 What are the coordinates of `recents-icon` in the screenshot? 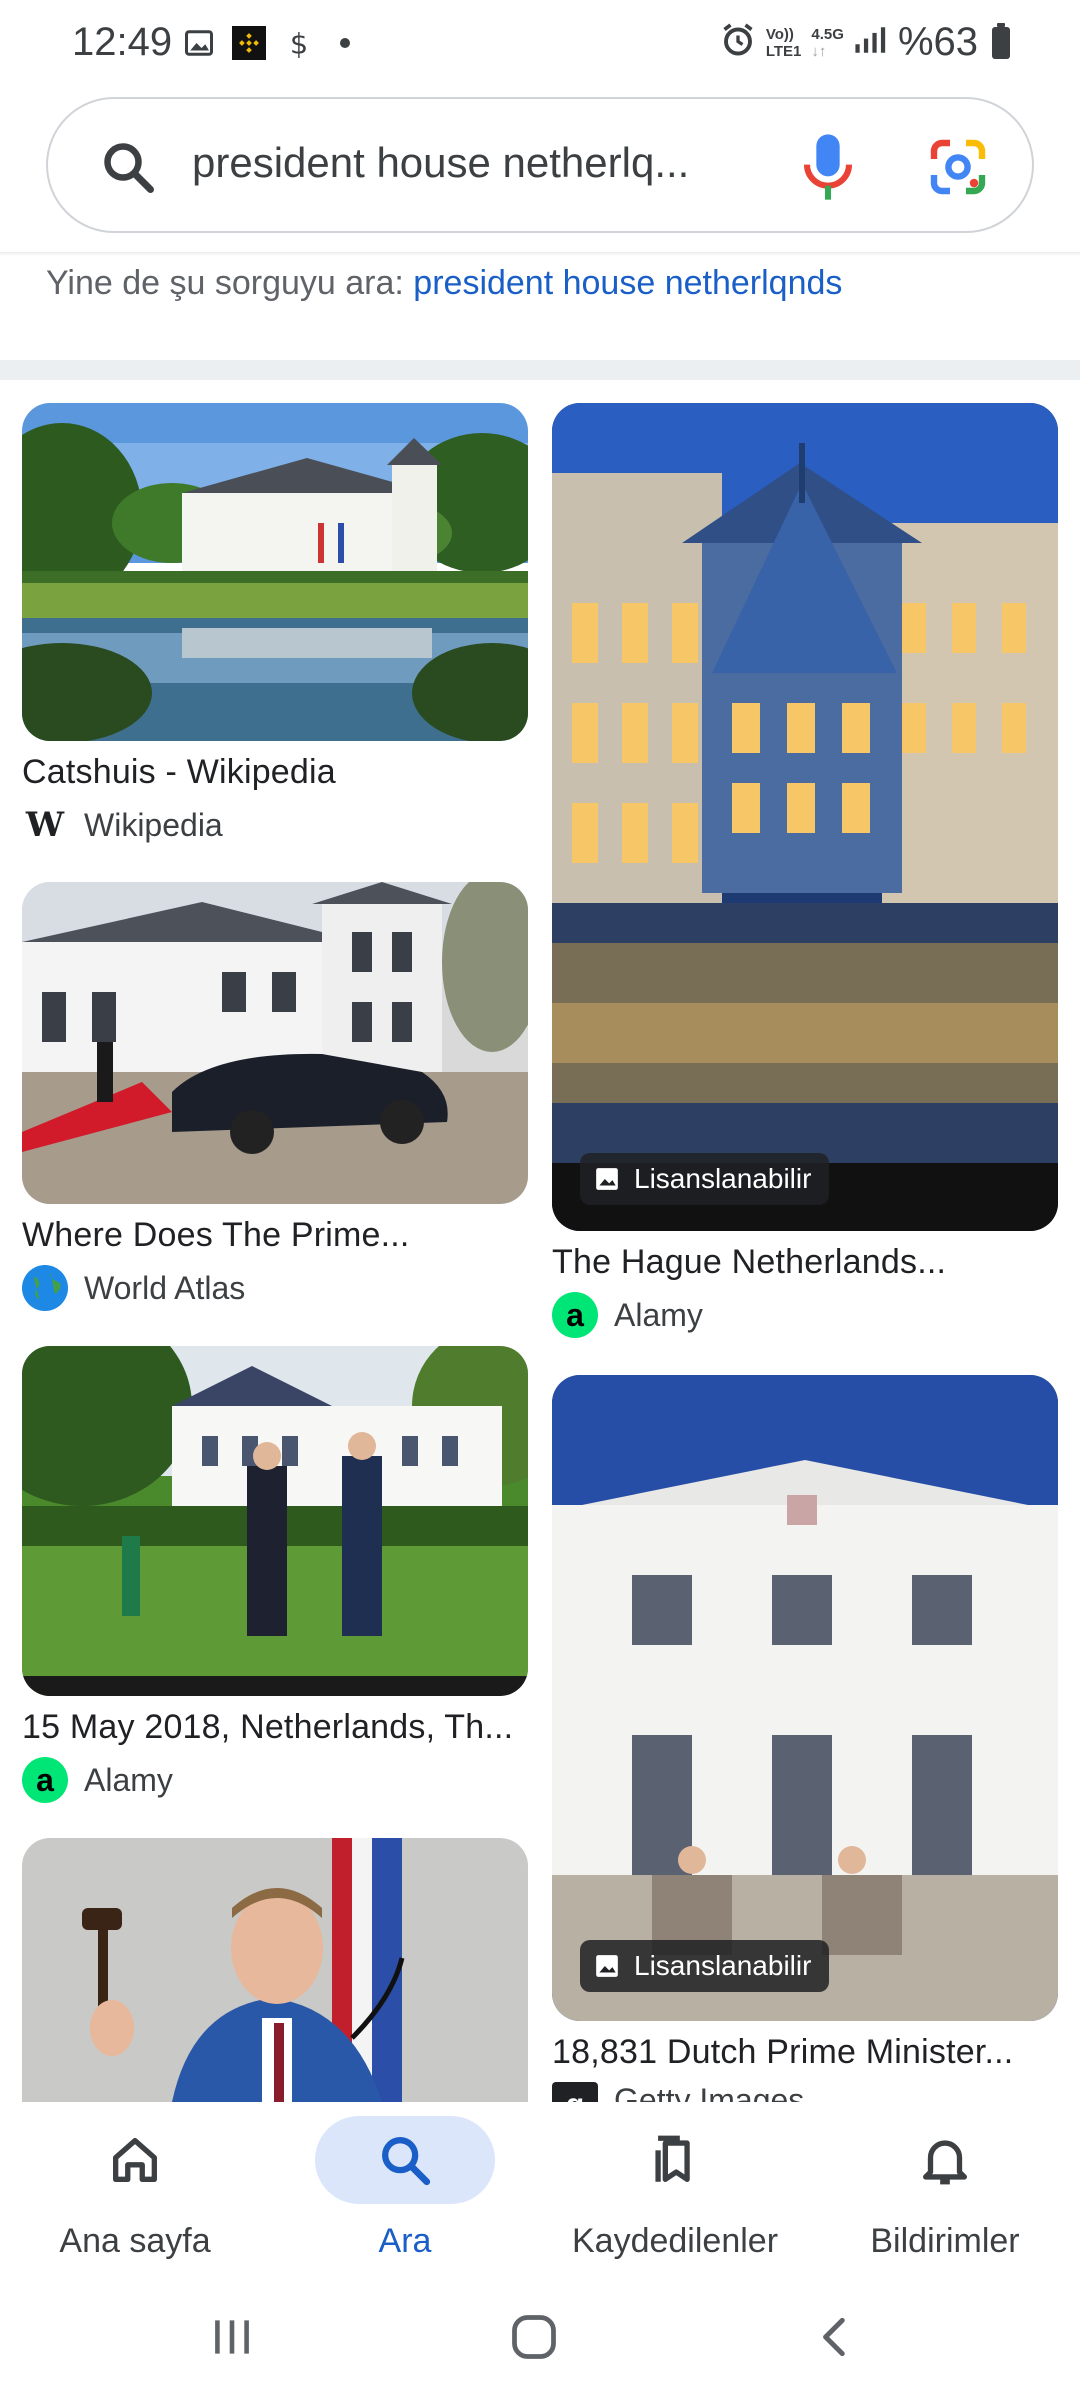 It's located at (232, 2337).